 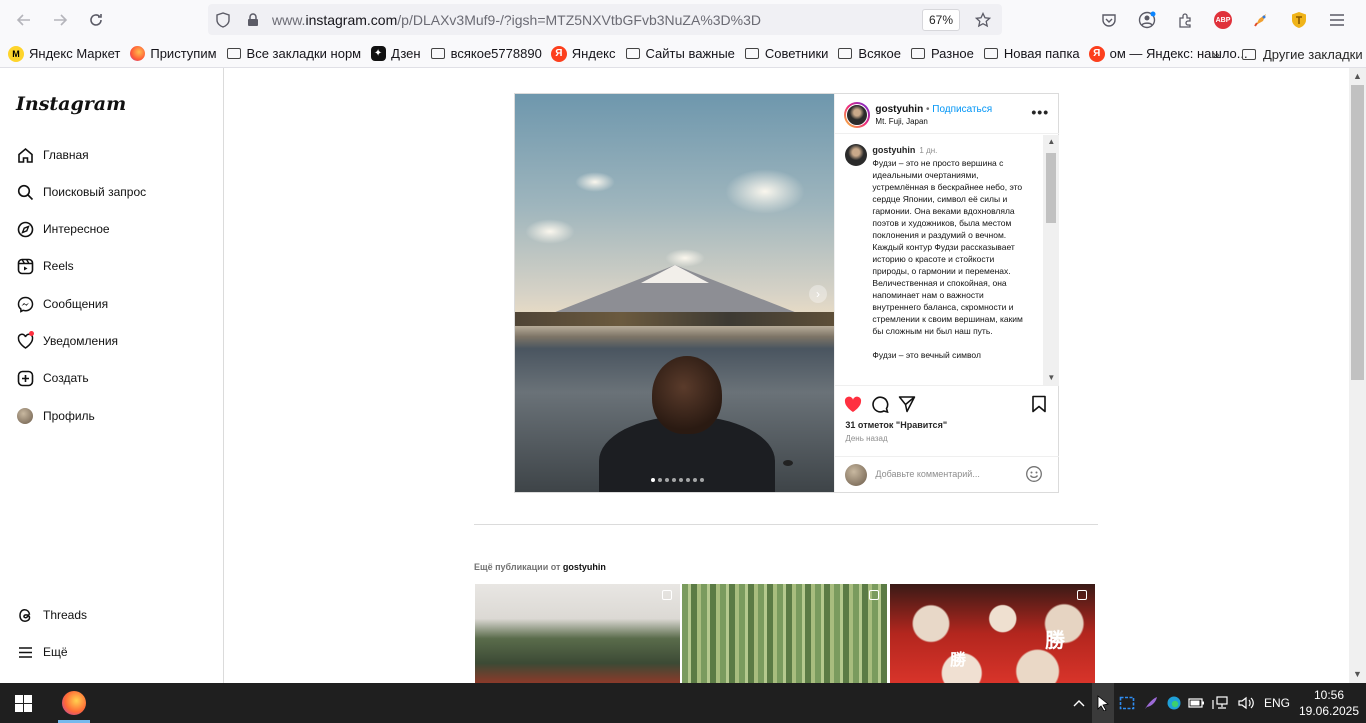 What do you see at coordinates (1147, 20) in the screenshot?
I see `account-icon` at bounding box center [1147, 20].